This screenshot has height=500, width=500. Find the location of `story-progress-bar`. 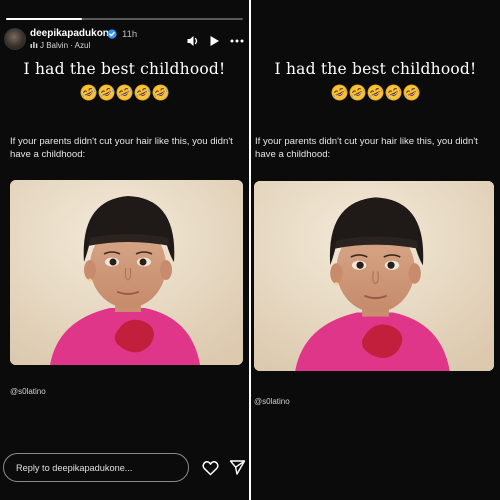

story-progress-bar is located at coordinates (124, 19).